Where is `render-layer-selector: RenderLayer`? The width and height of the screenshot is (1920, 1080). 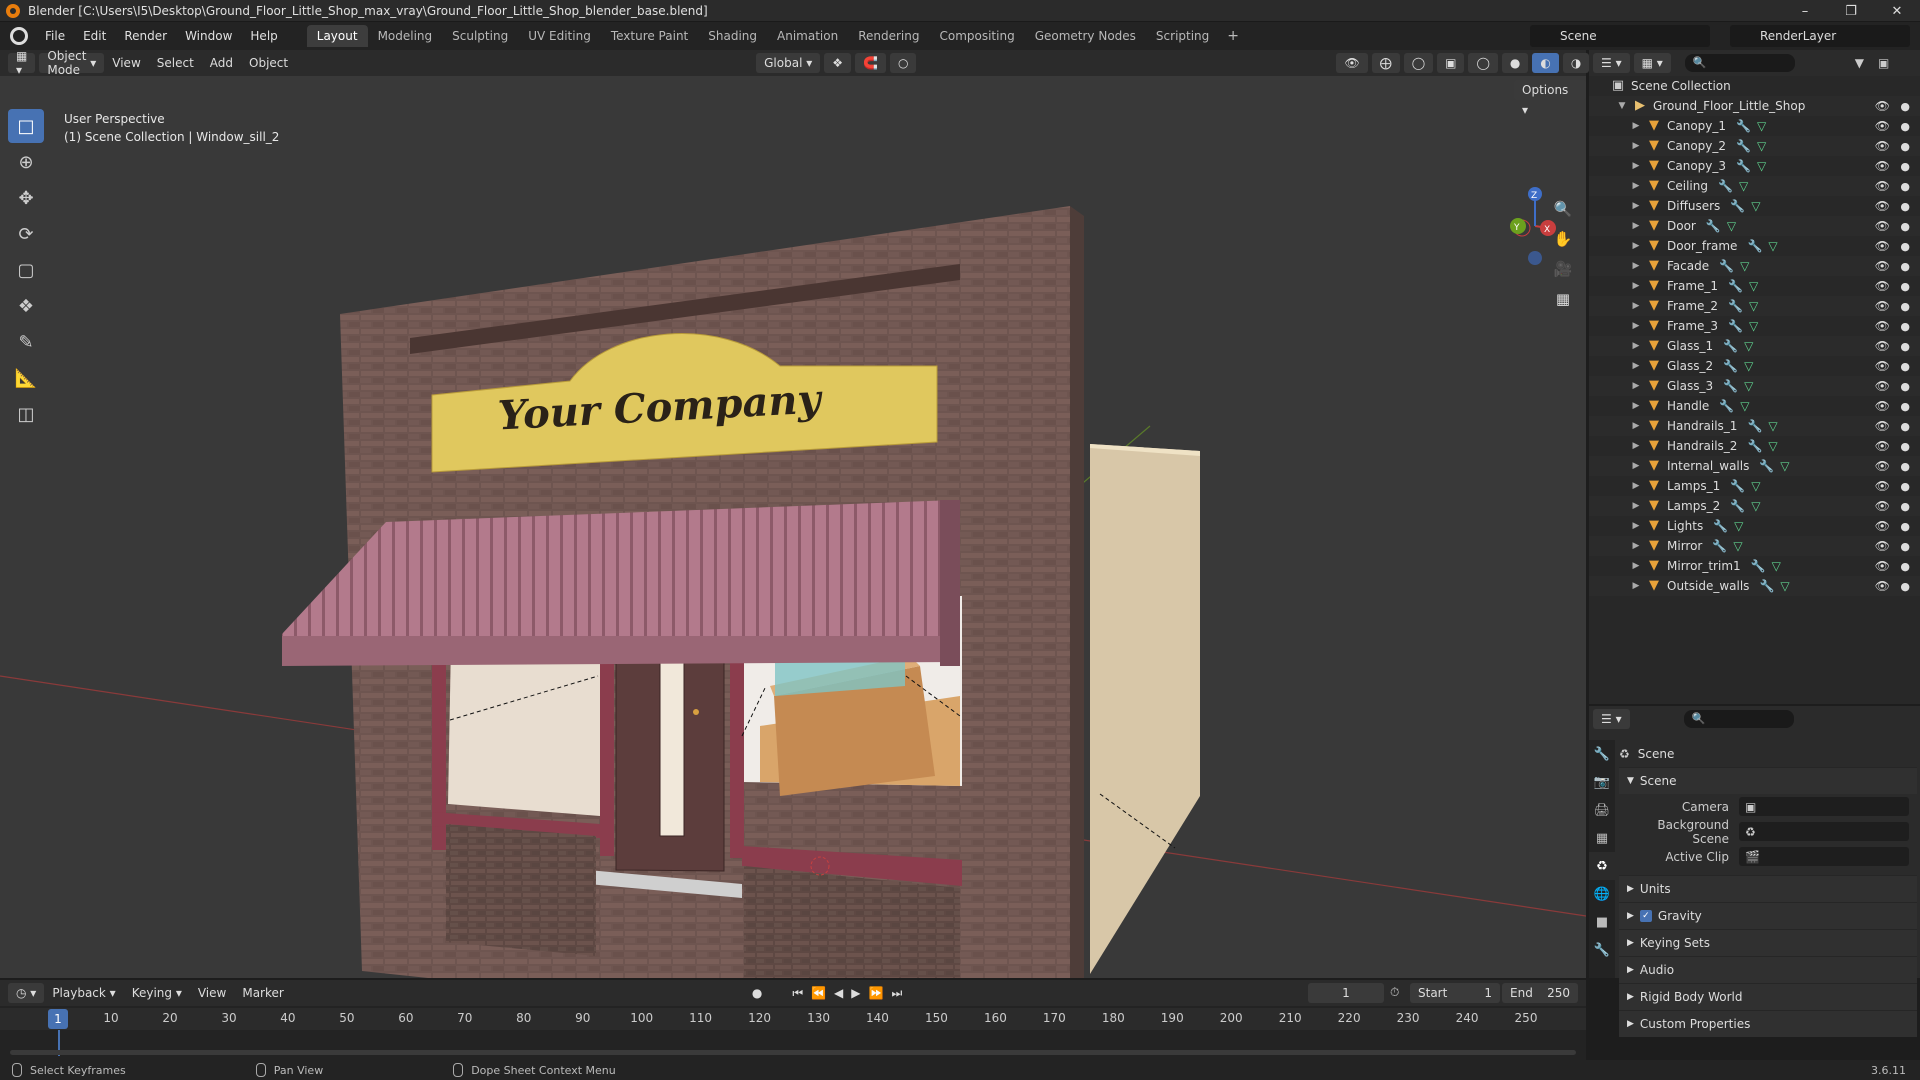 render-layer-selector: RenderLayer is located at coordinates (1820, 36).